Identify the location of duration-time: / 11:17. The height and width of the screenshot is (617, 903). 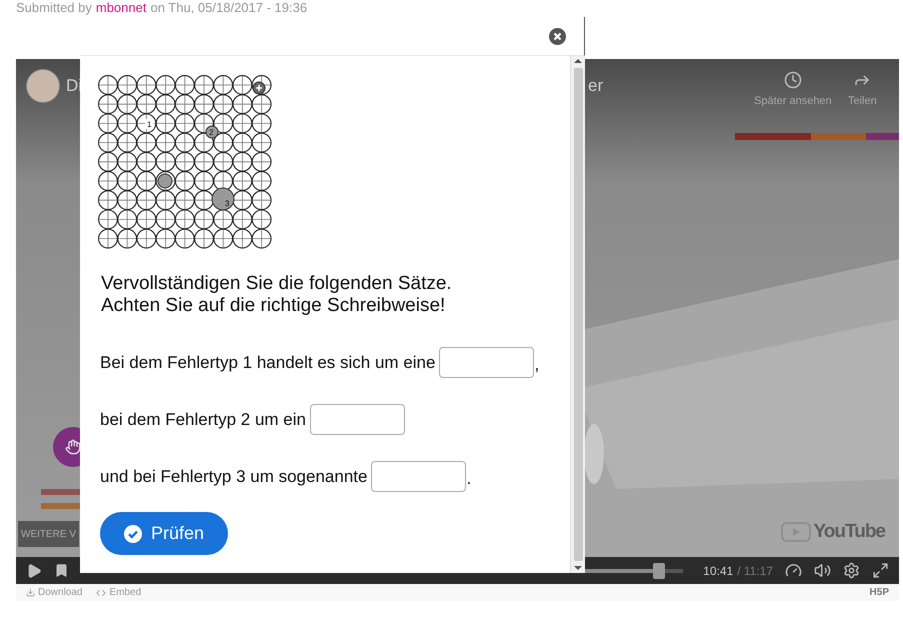
(755, 571).